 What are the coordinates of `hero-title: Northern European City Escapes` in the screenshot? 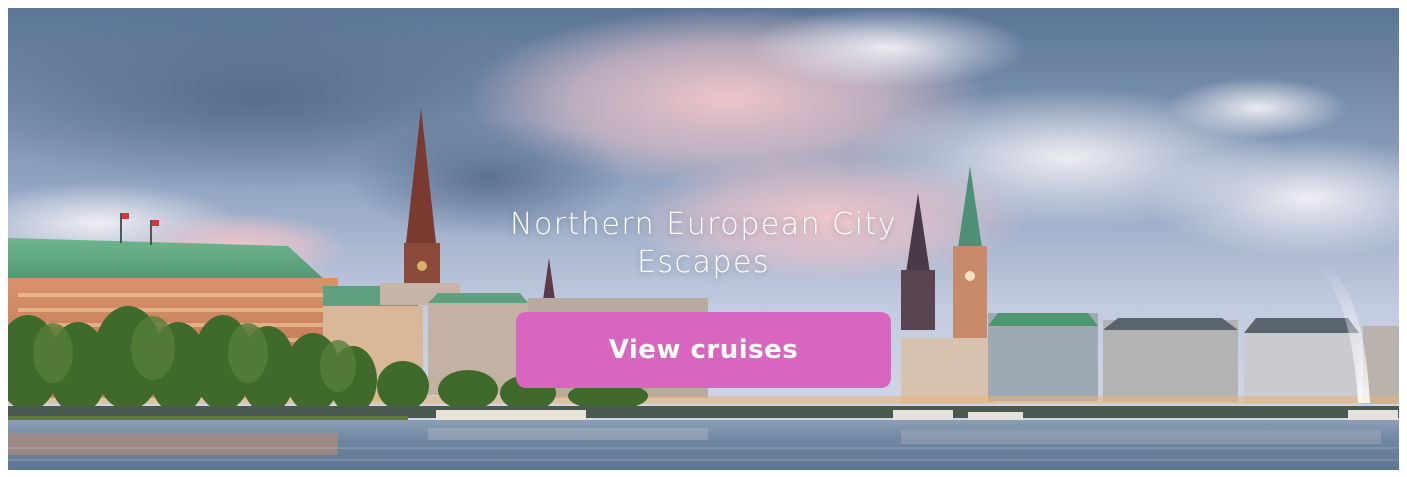 It's located at (703, 243).